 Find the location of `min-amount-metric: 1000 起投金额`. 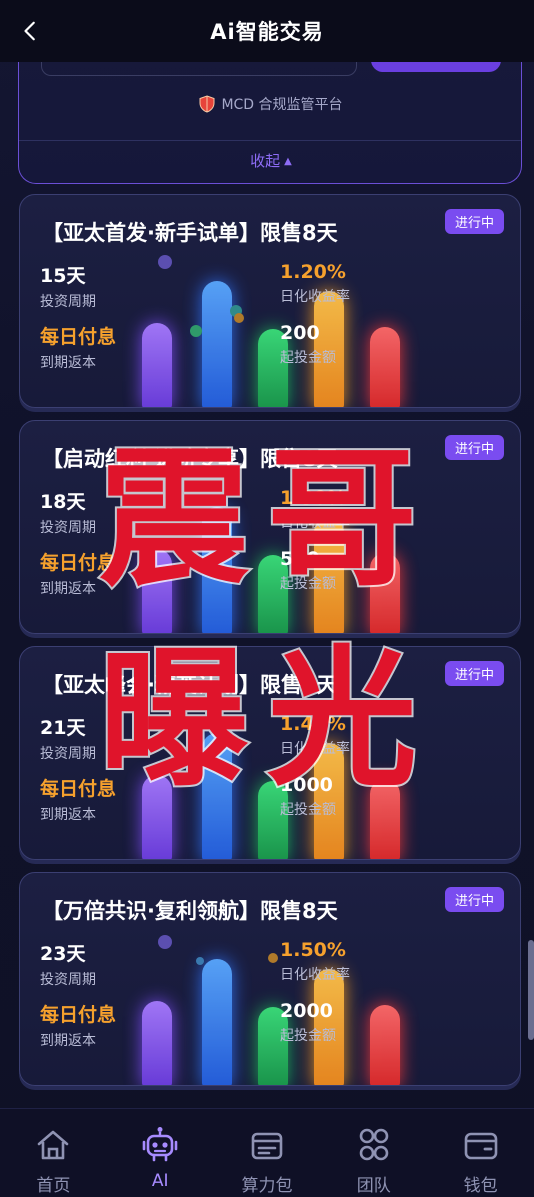

min-amount-metric: 1000 起投金额 is located at coordinates (308, 796).